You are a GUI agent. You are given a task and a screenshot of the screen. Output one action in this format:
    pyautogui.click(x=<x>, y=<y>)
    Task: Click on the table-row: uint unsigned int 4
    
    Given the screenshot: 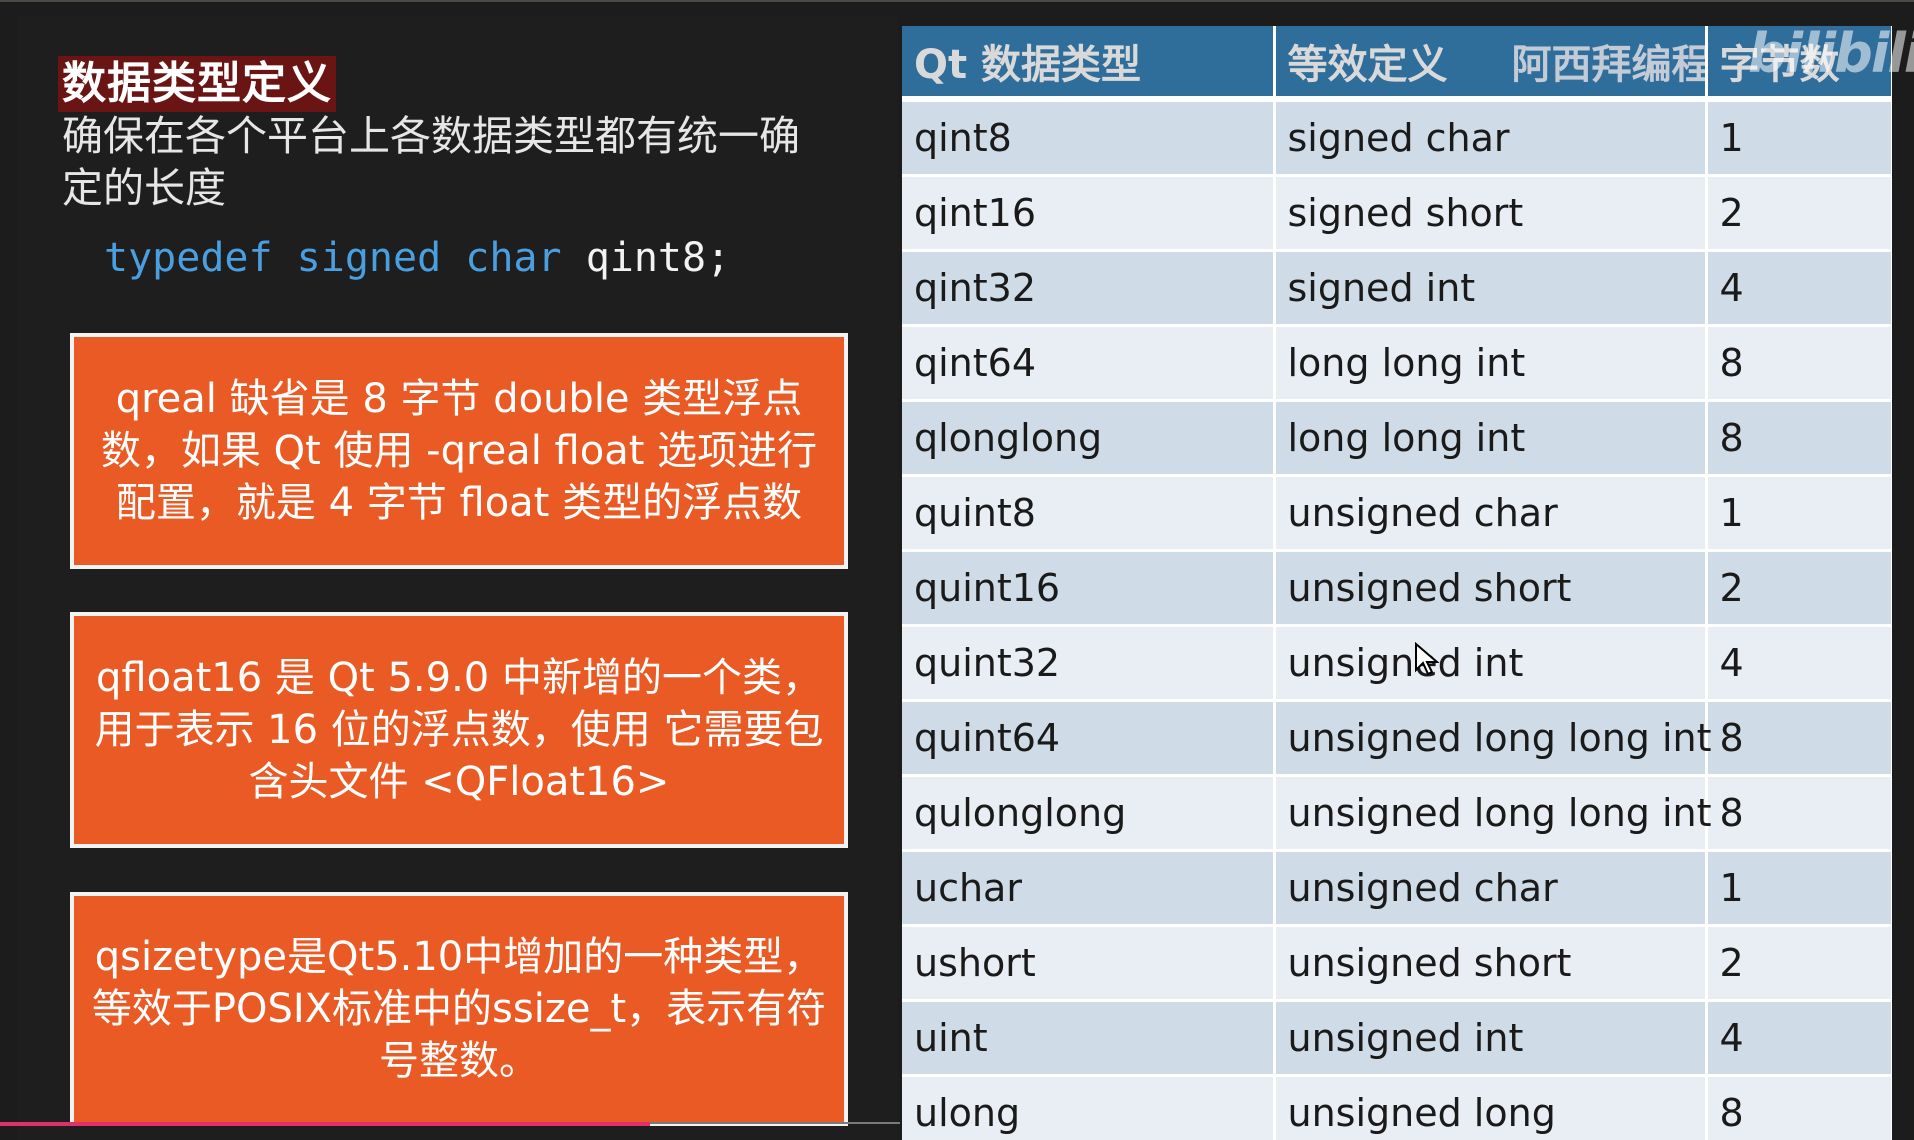 What is the action you would take?
    pyautogui.click(x=1397, y=1038)
    